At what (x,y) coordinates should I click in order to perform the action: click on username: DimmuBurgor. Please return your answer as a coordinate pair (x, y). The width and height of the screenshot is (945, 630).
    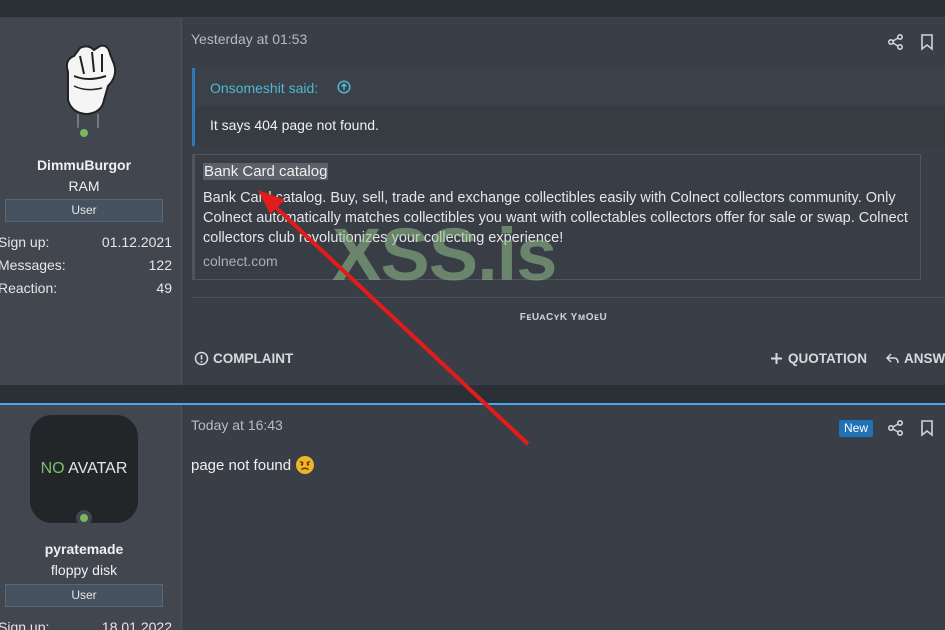
    Looking at the image, I should click on (84, 165).